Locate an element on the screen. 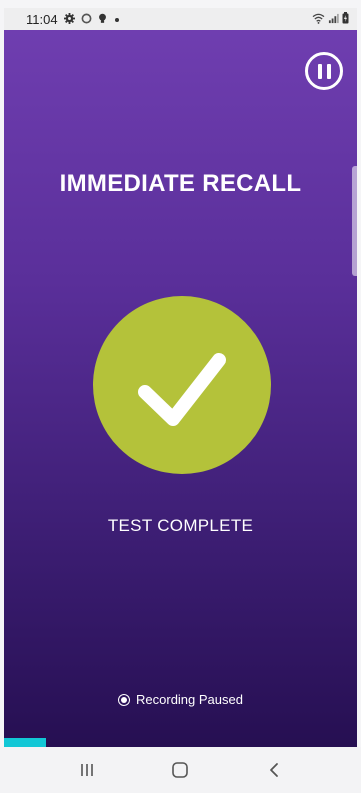 This screenshot has width=361, height=793. status-bar: 11:04 is located at coordinates (180, 19).